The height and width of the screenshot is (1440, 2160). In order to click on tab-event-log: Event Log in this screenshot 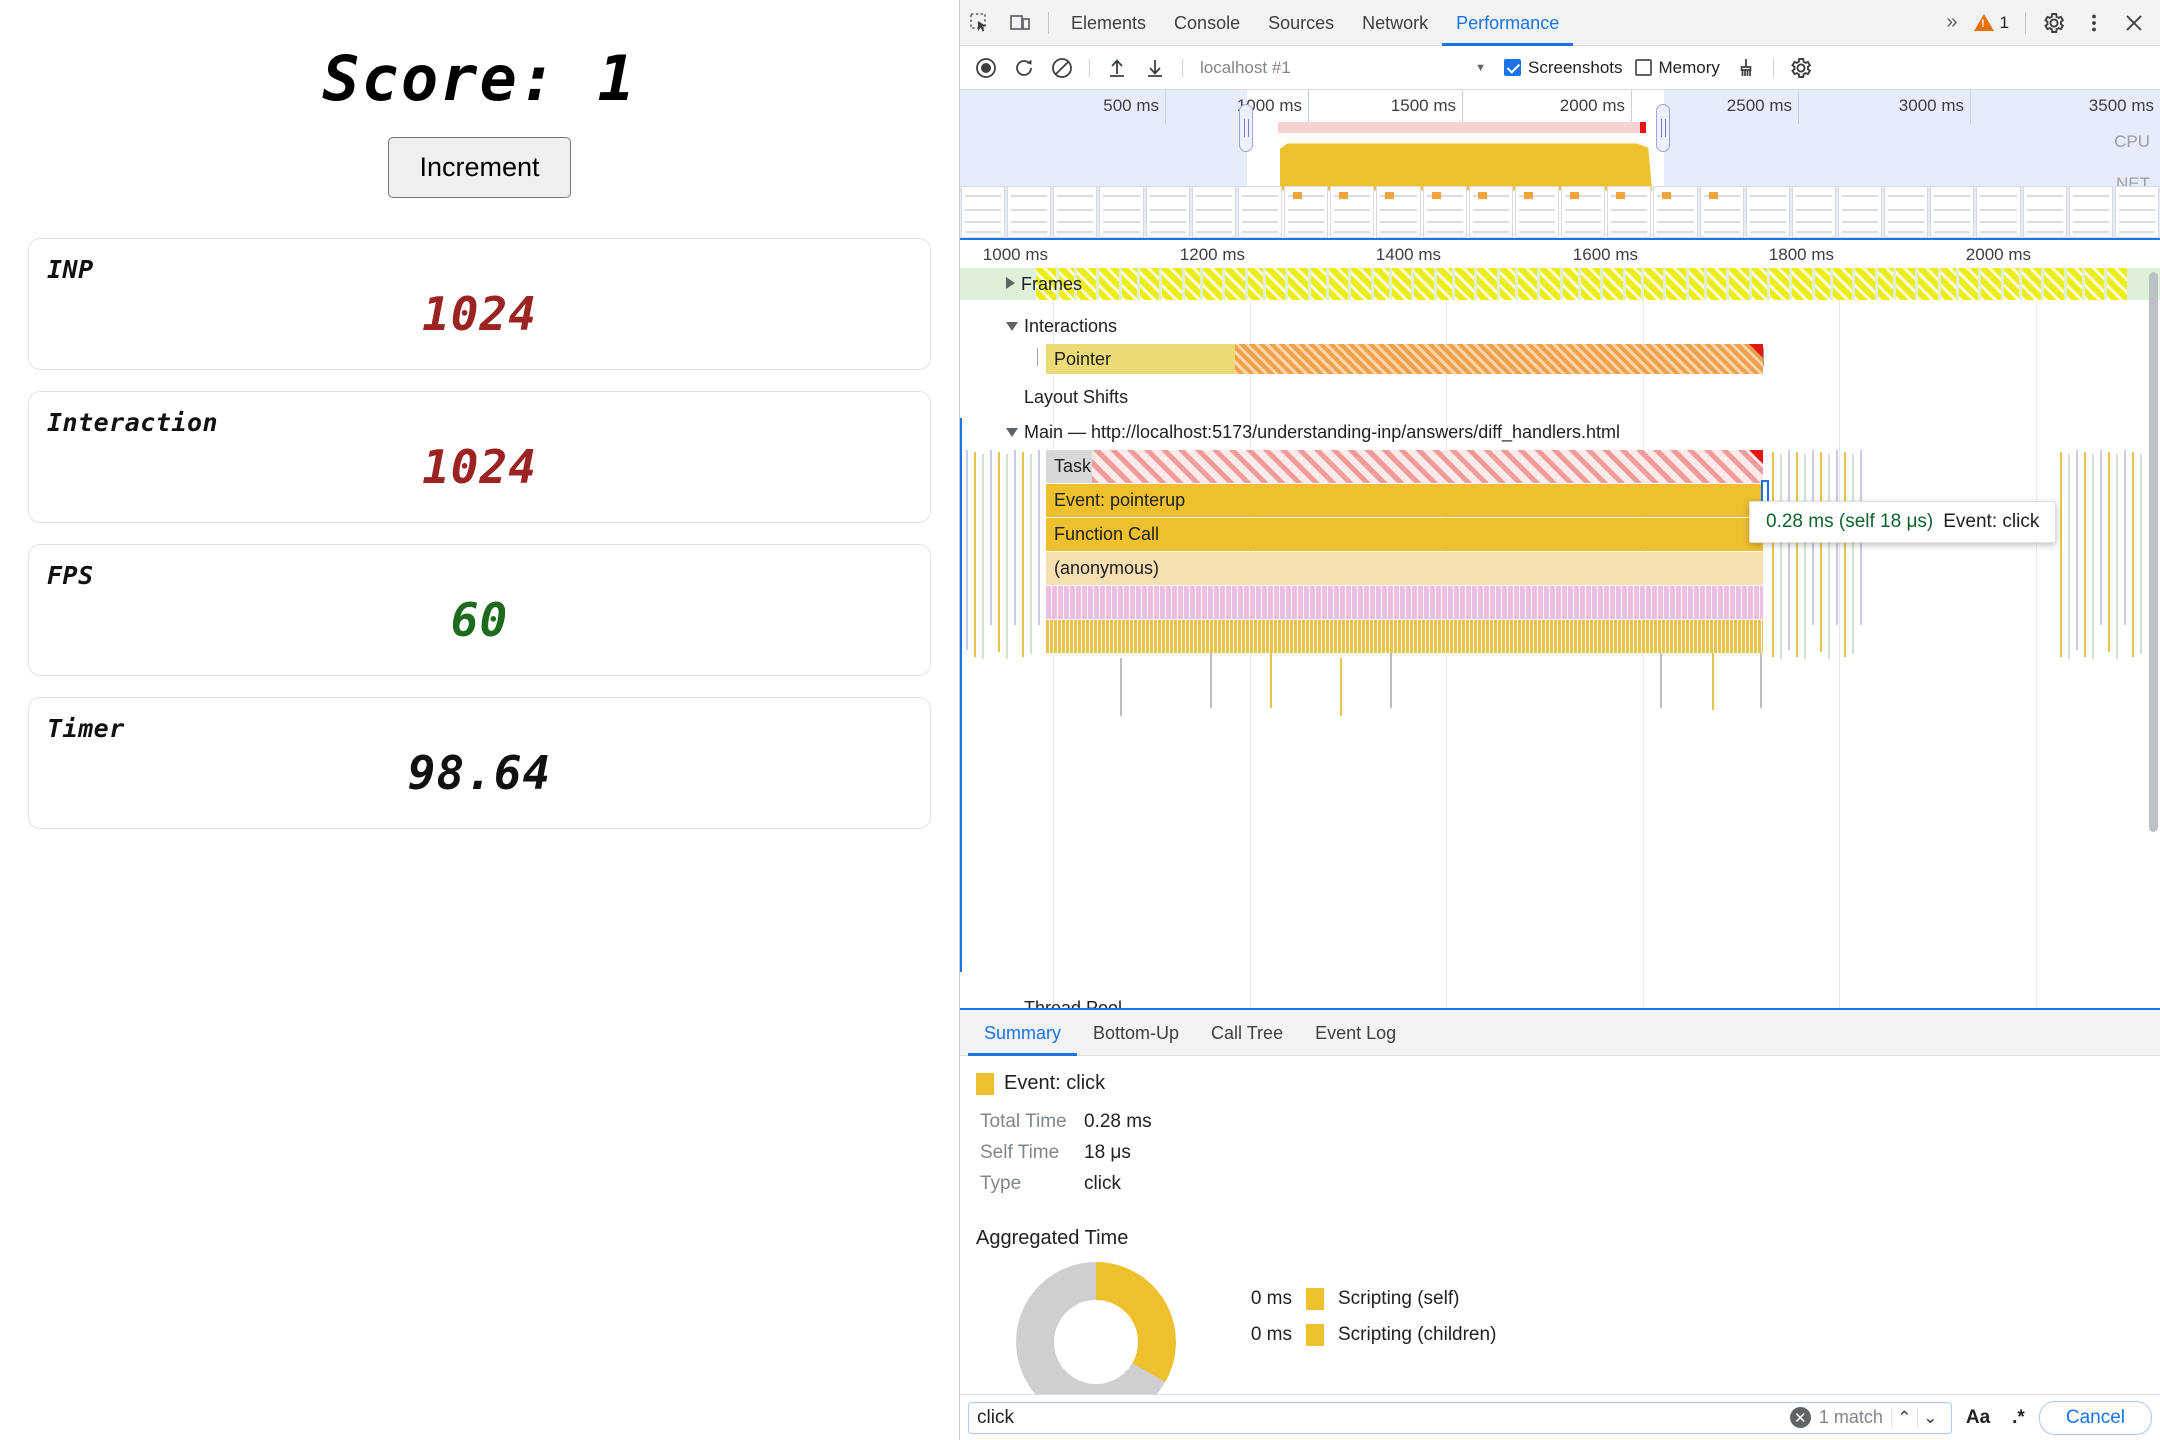, I will do `click(1355, 1033)`.